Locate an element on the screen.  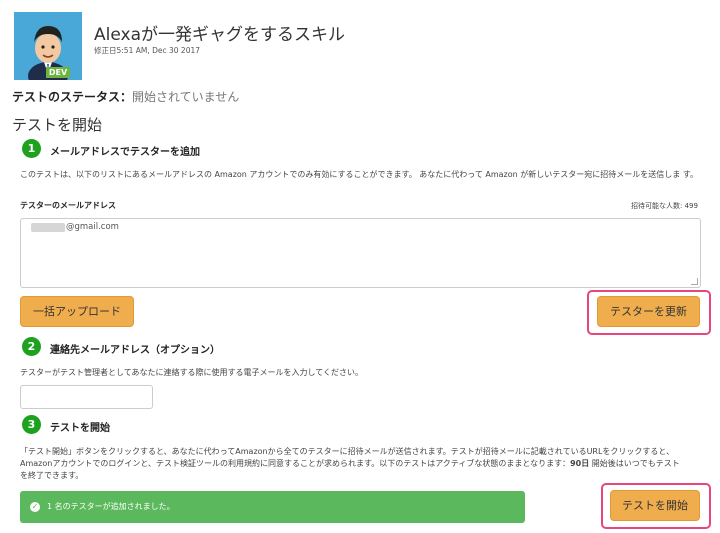
step-3-desc-line-3: を終了できます。 is located at coordinates (52, 475).